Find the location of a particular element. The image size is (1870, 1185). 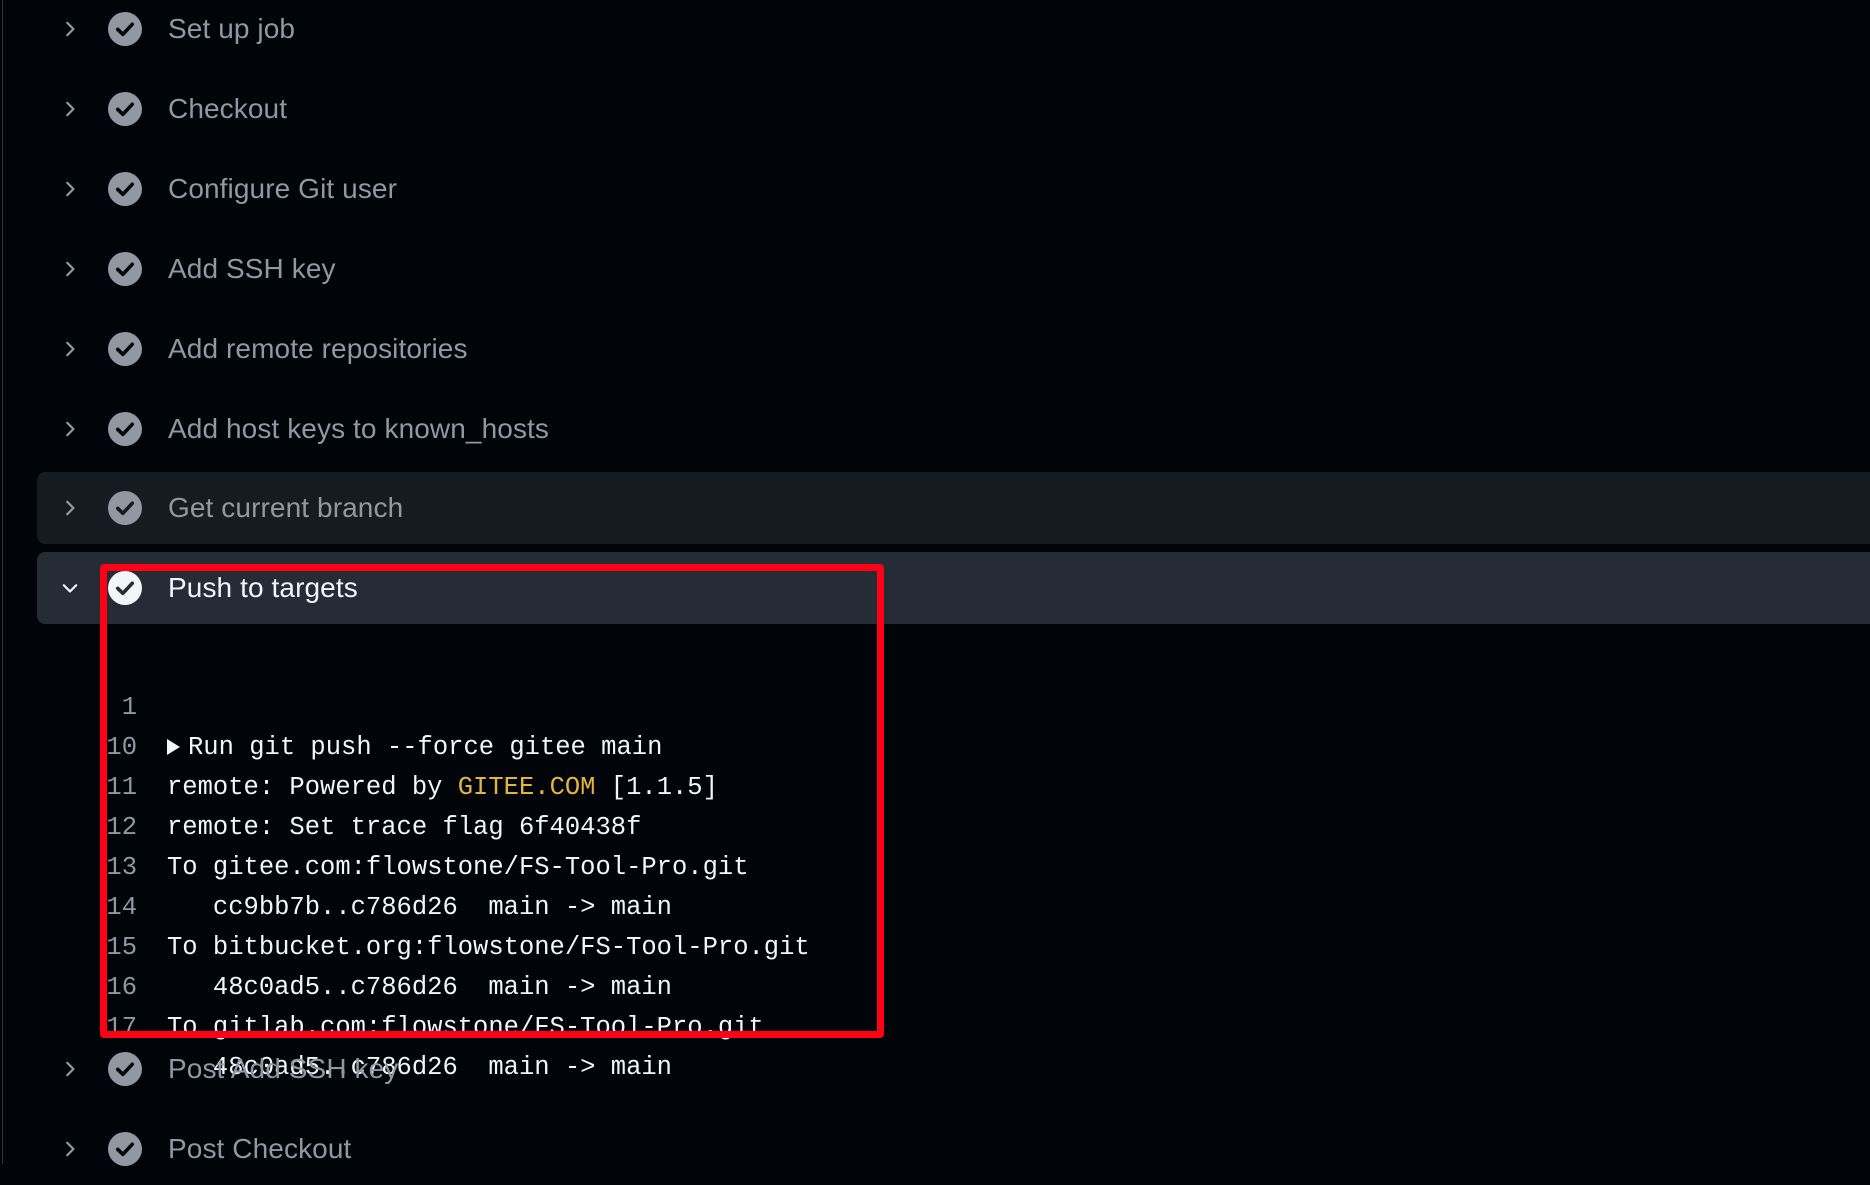

step-post-add-ssh-key: Post Add SSH key is located at coordinates (953, 1069).